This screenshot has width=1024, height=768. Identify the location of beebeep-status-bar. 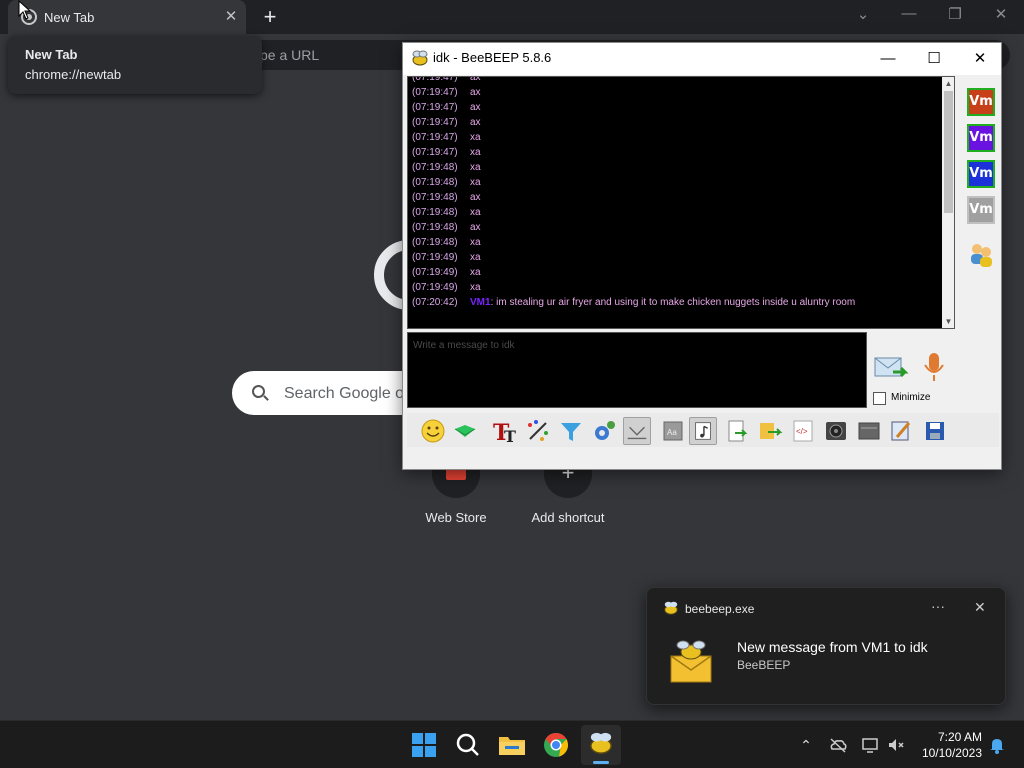
(702, 459).